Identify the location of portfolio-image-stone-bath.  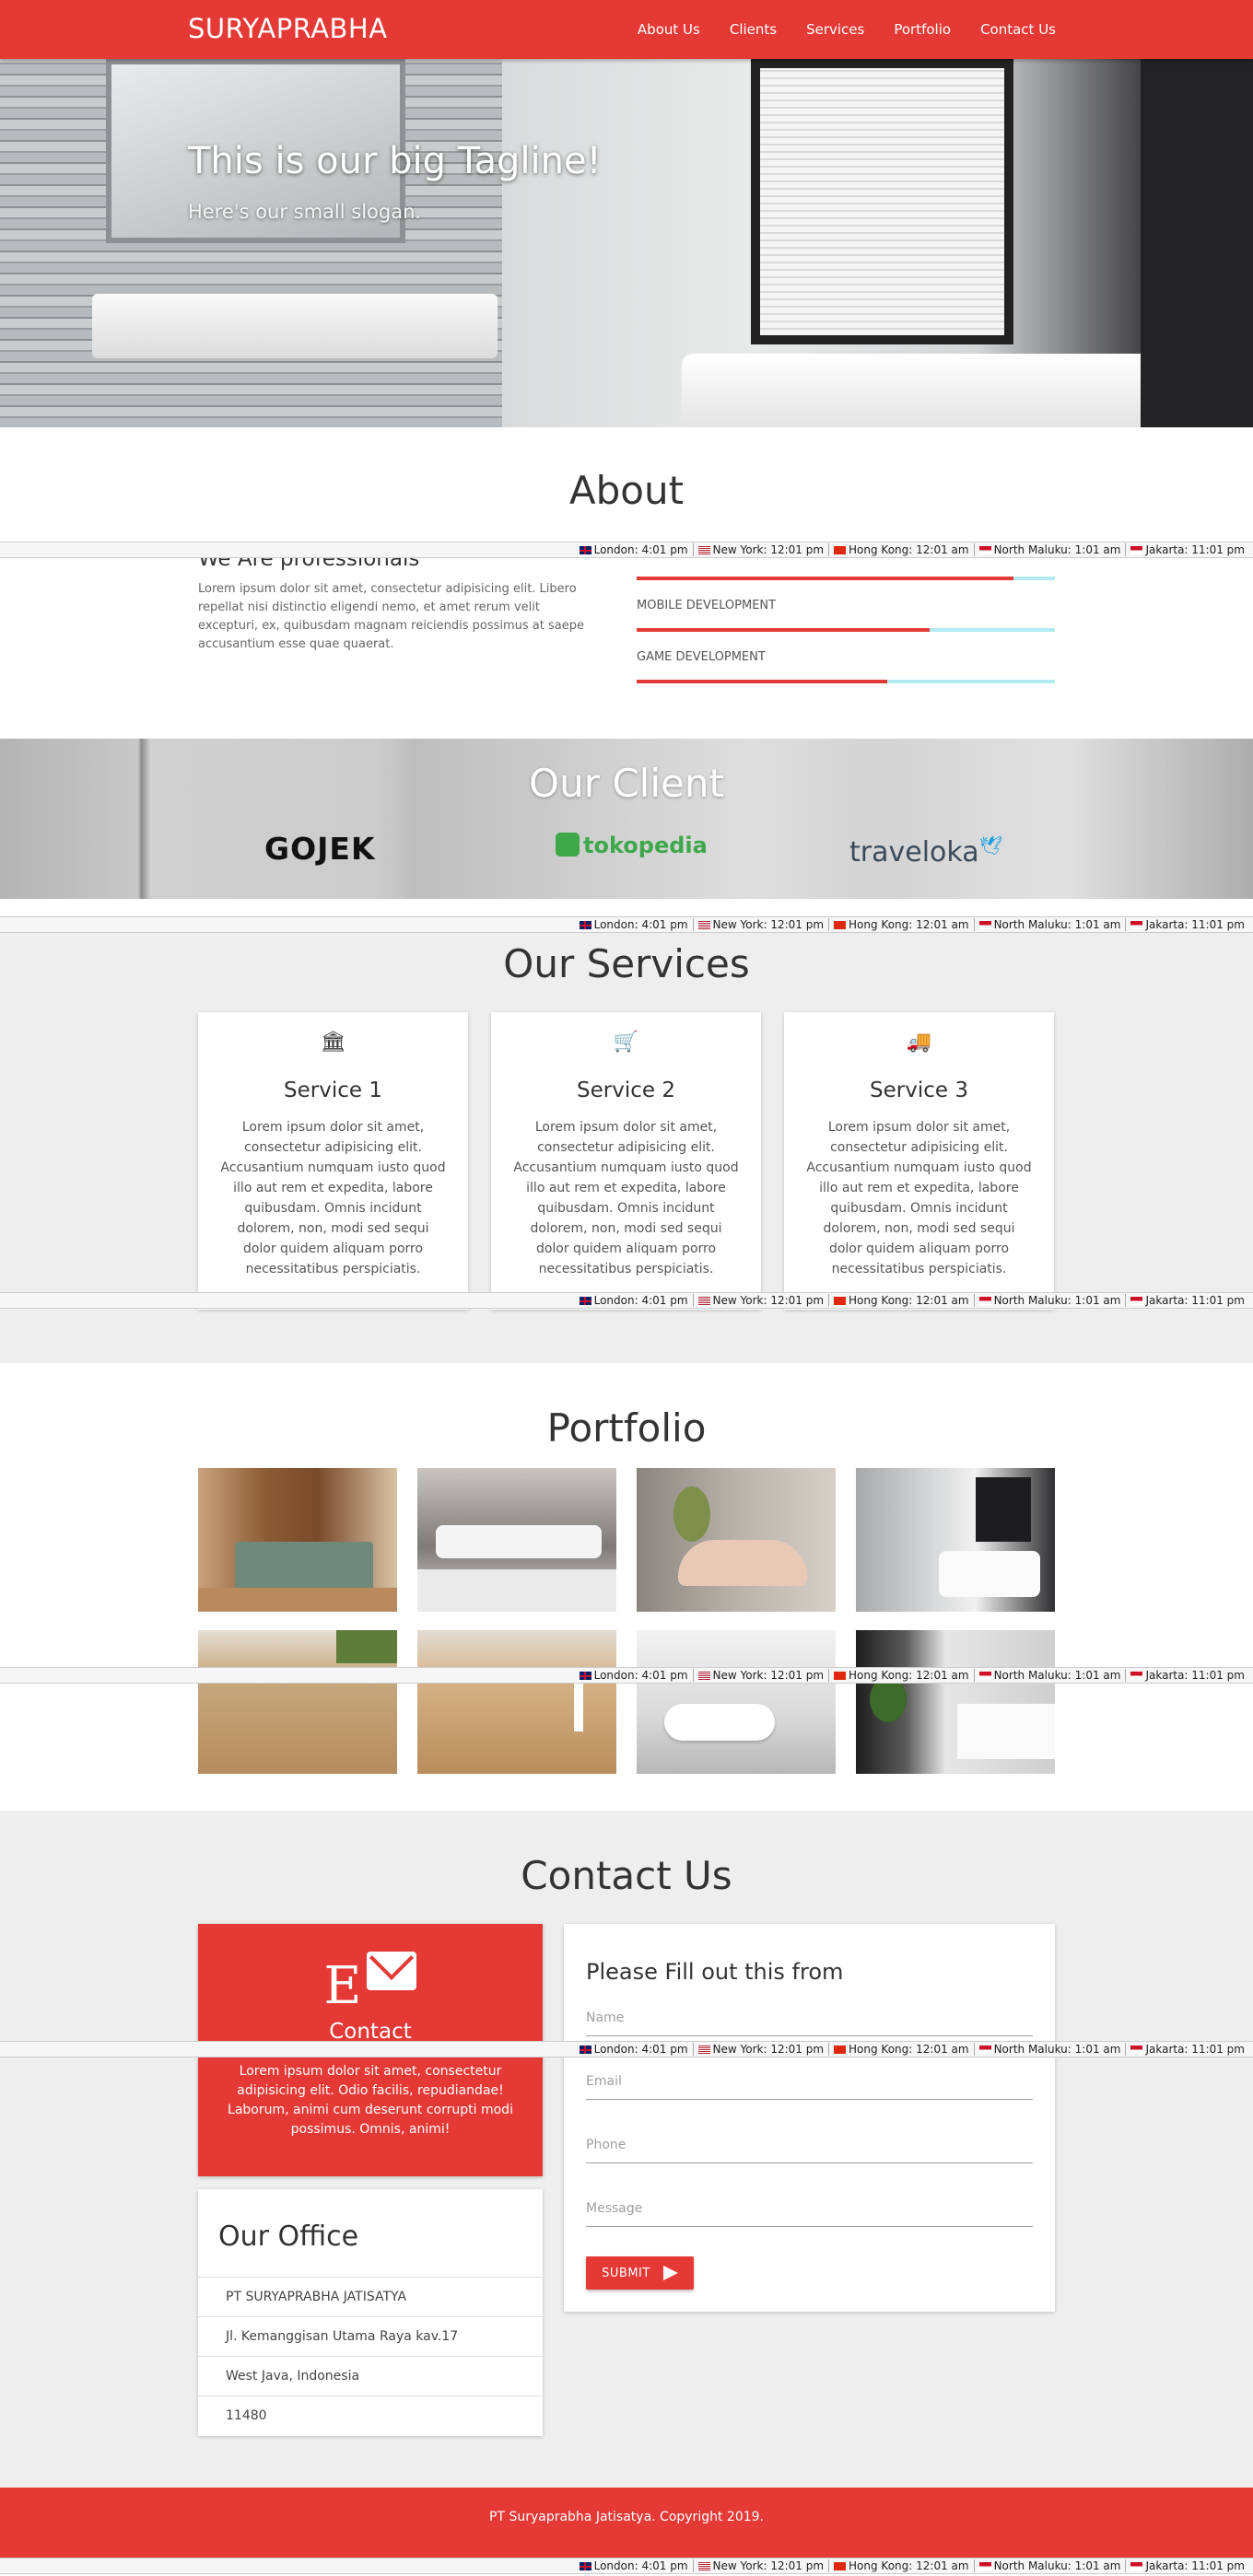
(736, 1540).